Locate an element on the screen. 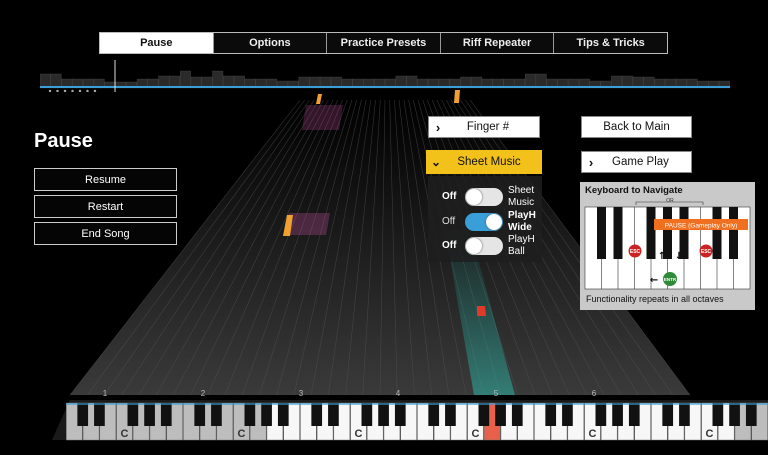 This screenshot has width=768, height=455. octave-number: 4 is located at coordinates (398, 393).